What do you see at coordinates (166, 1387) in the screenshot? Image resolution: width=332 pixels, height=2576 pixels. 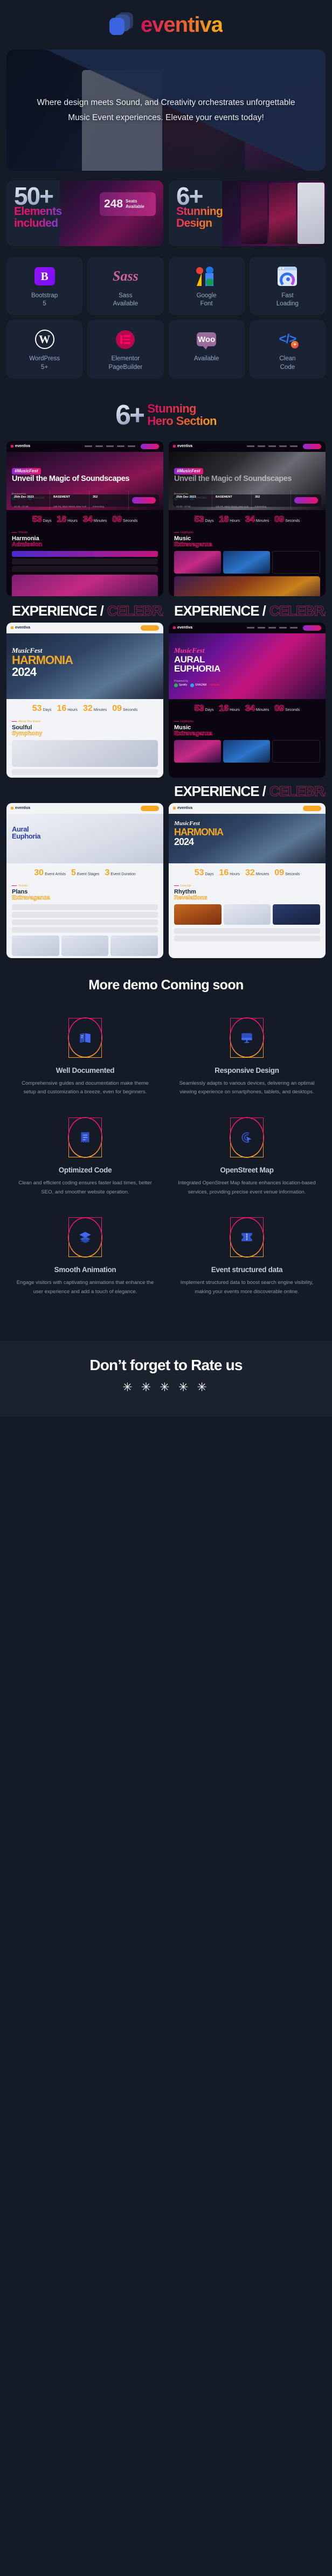 I see `rate-us-stars: ✳ ✳ ✳ ✳ ✳` at bounding box center [166, 1387].